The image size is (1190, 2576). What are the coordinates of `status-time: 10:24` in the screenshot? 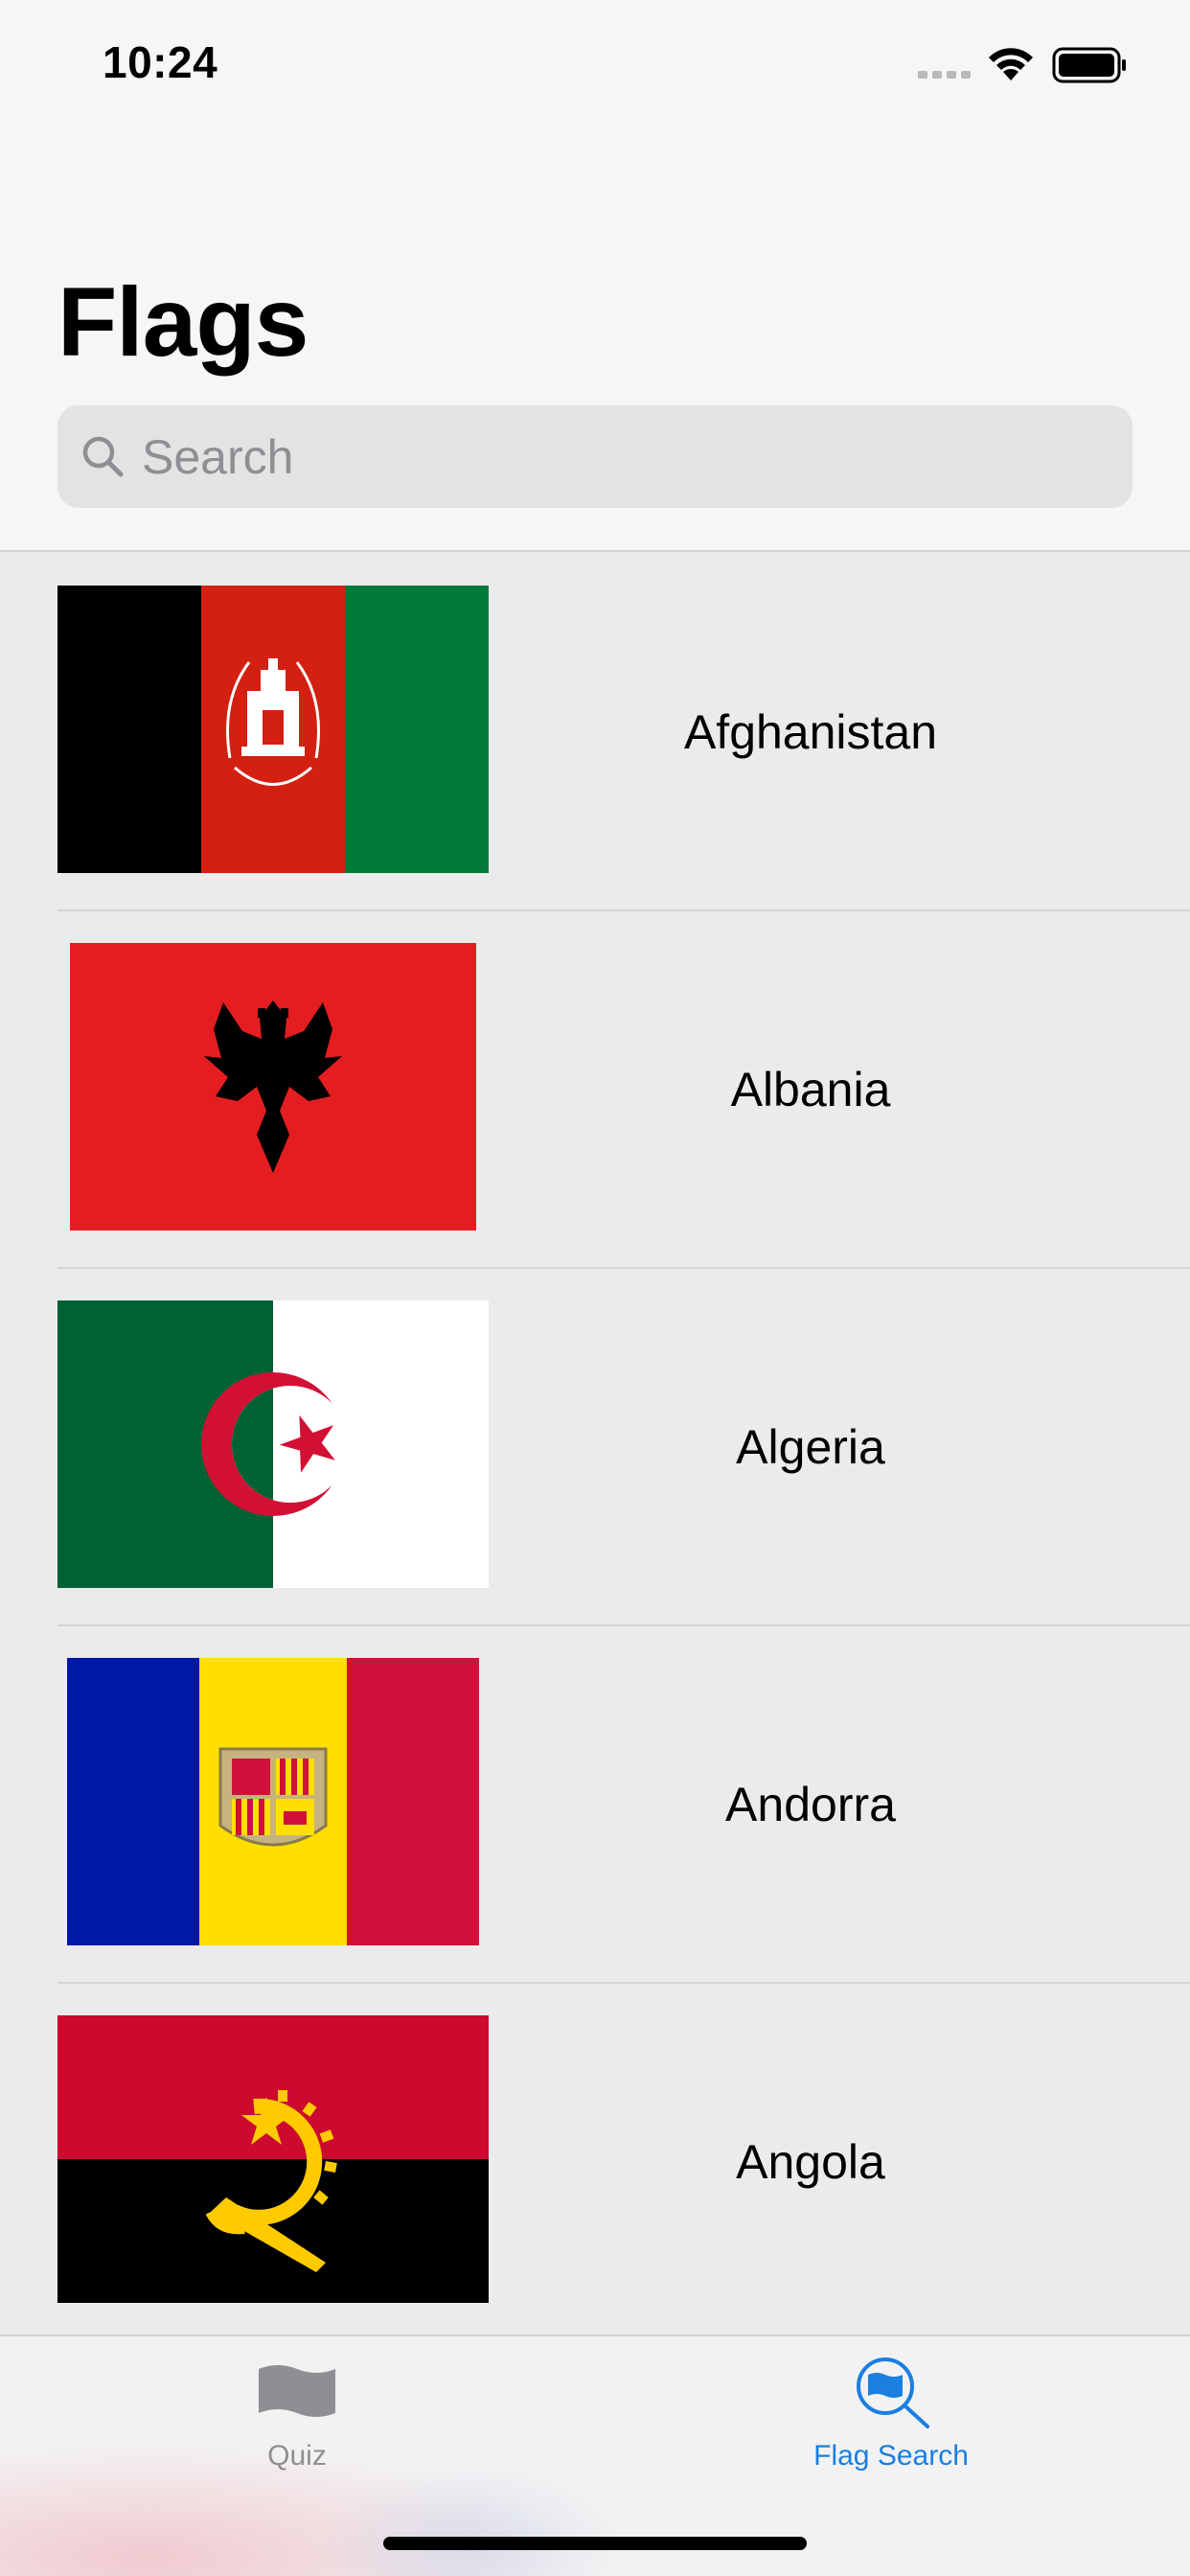 It's located at (160, 62).